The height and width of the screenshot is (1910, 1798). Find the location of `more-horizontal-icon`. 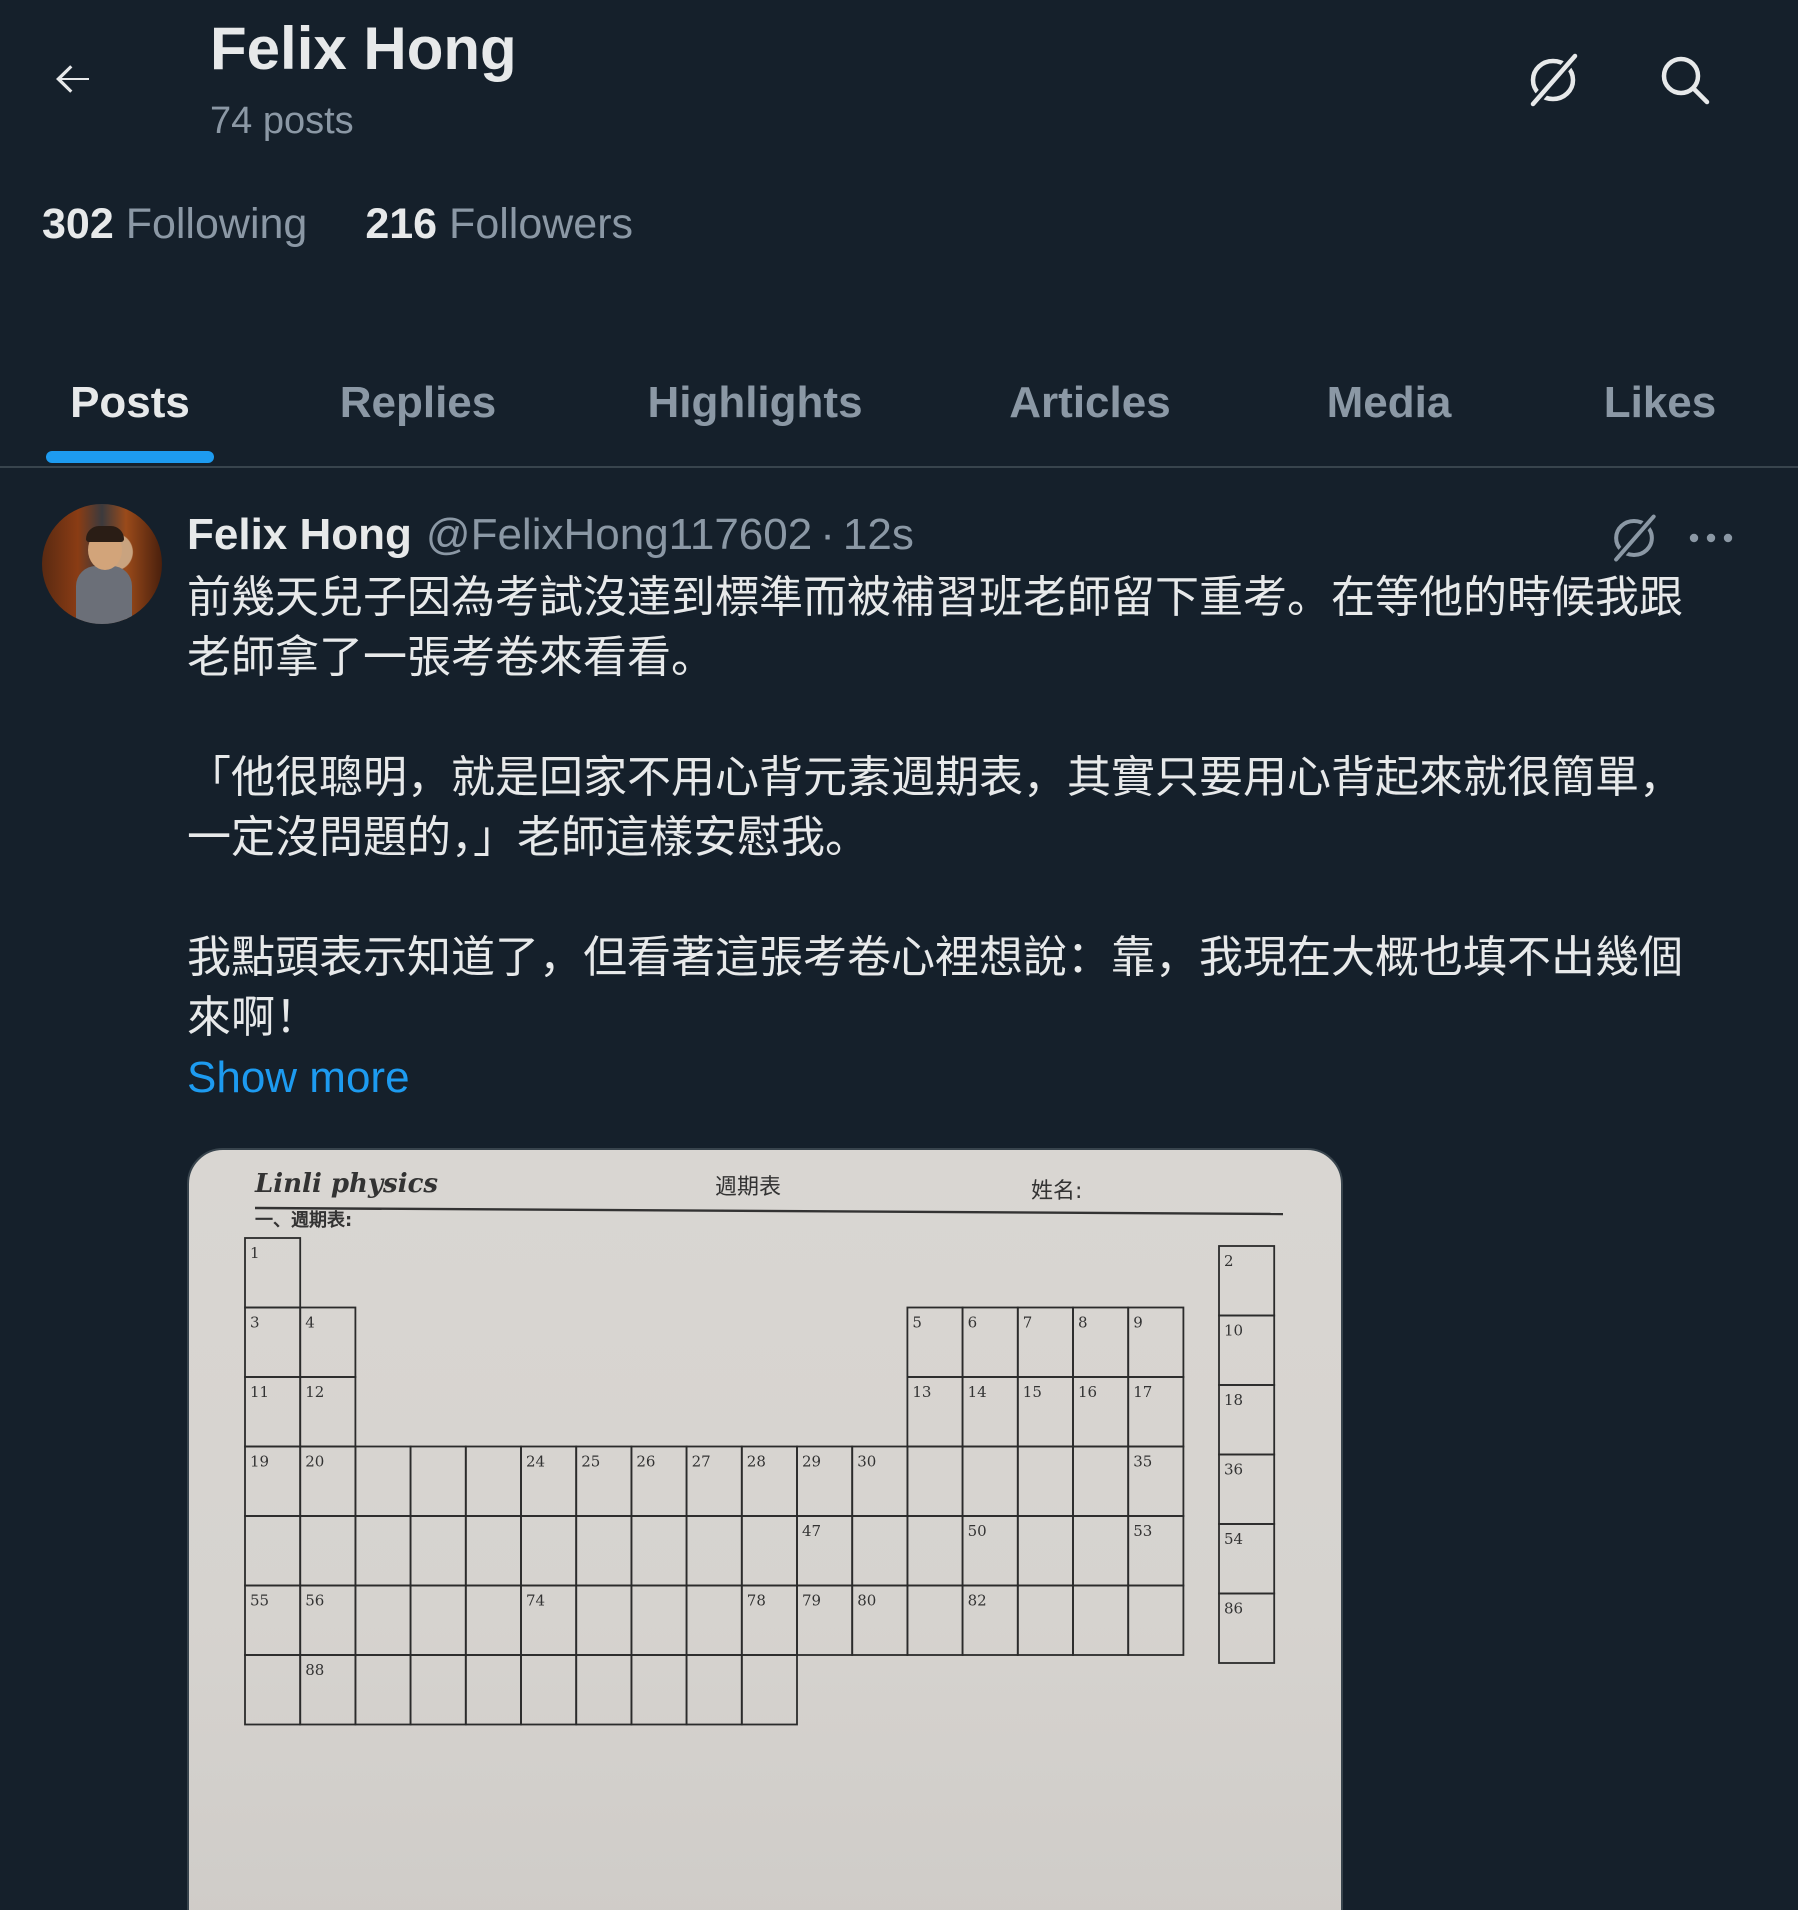

more-horizontal-icon is located at coordinates (1711, 538).